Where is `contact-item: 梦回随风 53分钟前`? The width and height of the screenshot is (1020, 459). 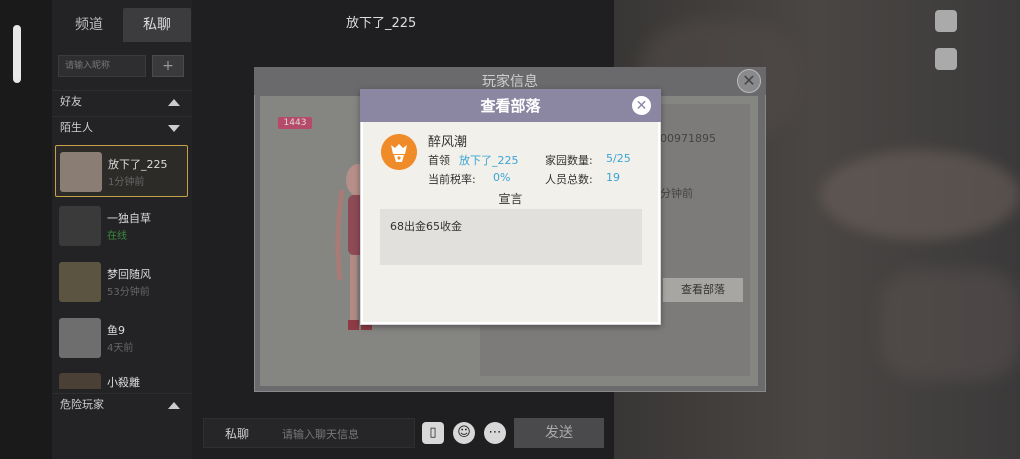 contact-item: 梦回随风 53分钟前 is located at coordinates (121, 282).